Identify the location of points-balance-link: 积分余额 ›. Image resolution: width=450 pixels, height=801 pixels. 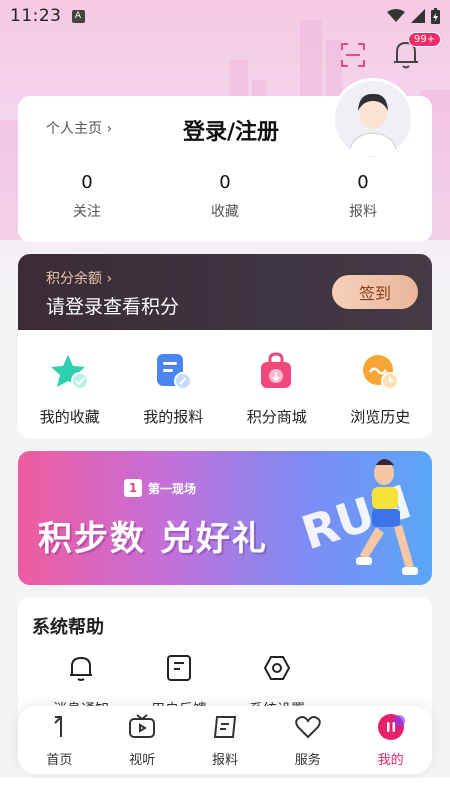
(79, 278).